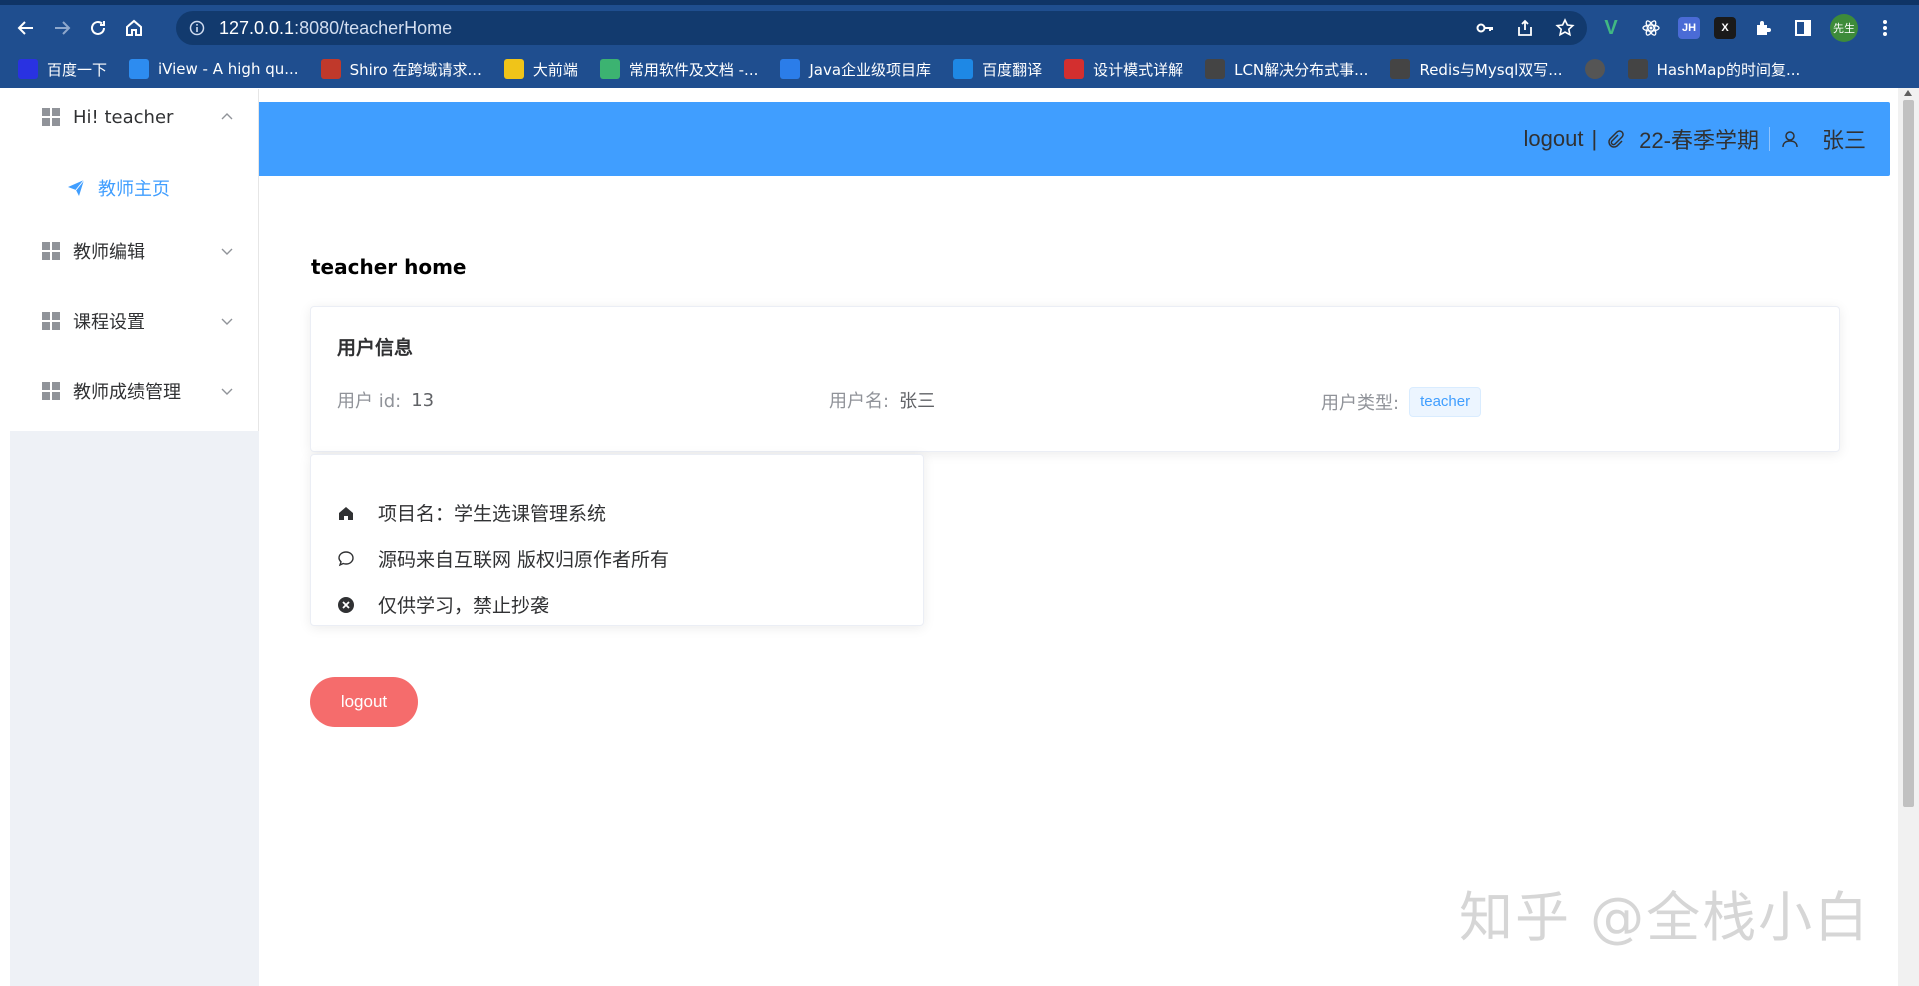 This screenshot has height=986, width=1919. Describe the element at coordinates (330, 69) in the screenshot. I see `cube-icon` at that location.